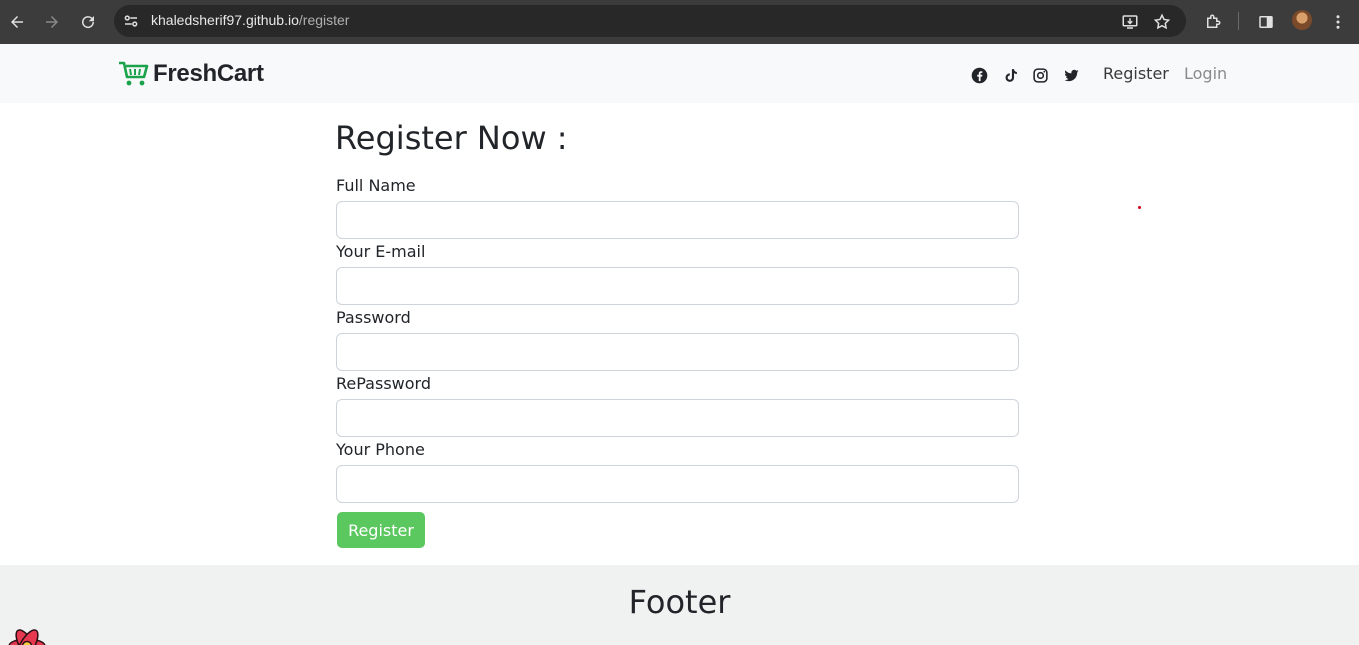 This screenshot has height=645, width=1359. What do you see at coordinates (381, 530) in the screenshot?
I see `register-submit-button: Register` at bounding box center [381, 530].